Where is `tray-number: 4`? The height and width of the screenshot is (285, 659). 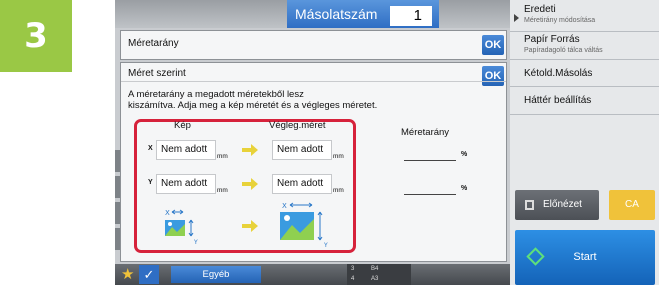
tray-number: 4 is located at coordinates (353, 279).